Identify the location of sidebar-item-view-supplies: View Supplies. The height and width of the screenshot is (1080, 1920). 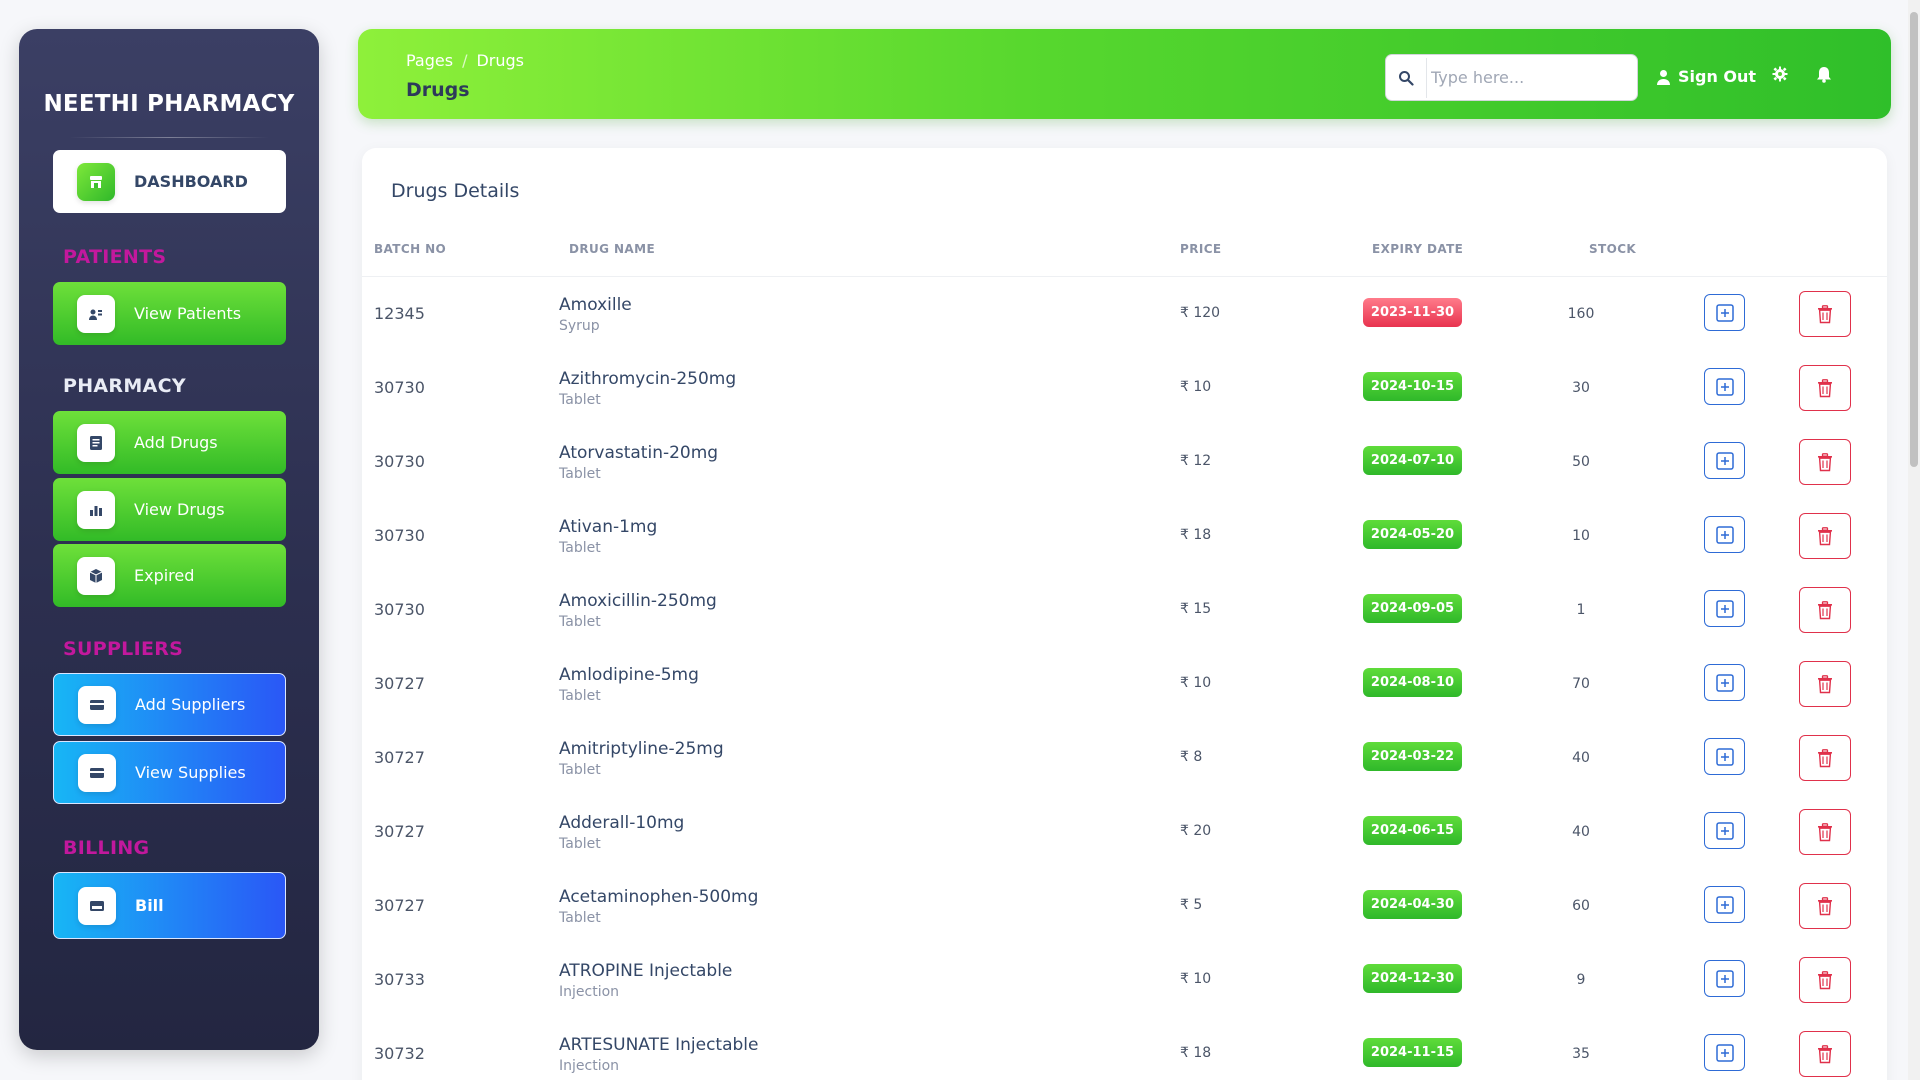
(169, 772).